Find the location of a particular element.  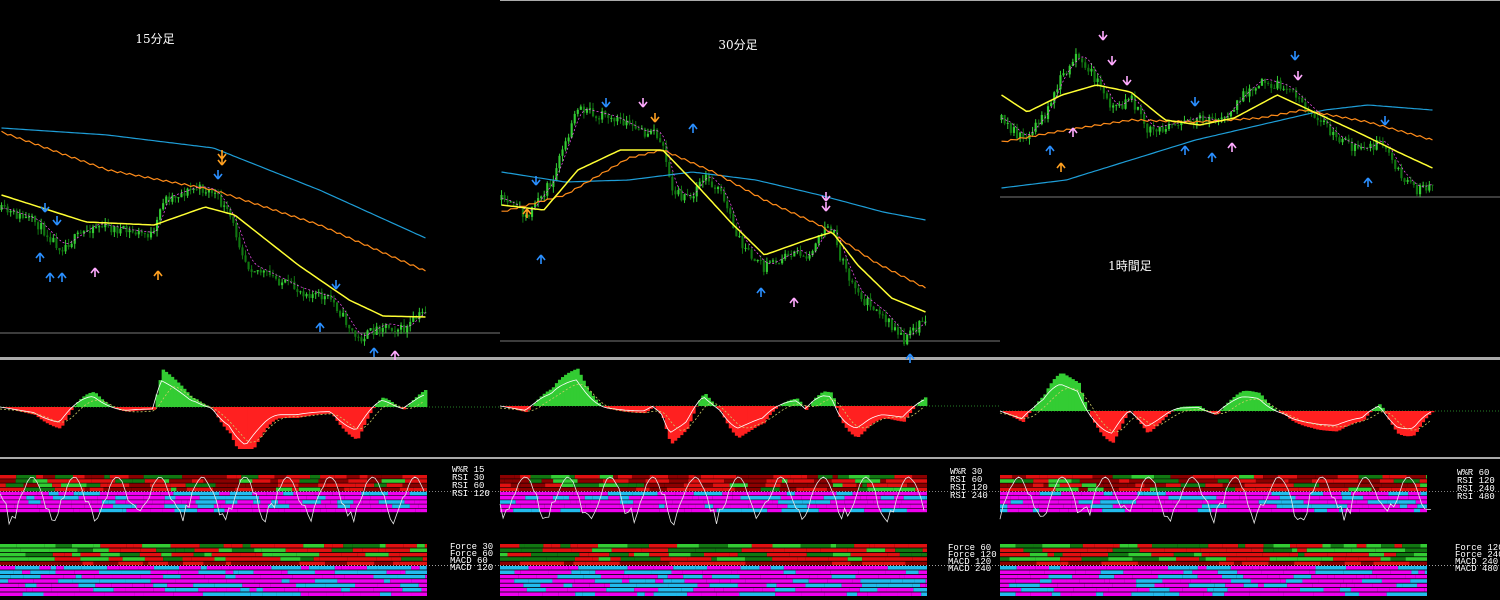

macd-histogram is located at coordinates (749, 406).